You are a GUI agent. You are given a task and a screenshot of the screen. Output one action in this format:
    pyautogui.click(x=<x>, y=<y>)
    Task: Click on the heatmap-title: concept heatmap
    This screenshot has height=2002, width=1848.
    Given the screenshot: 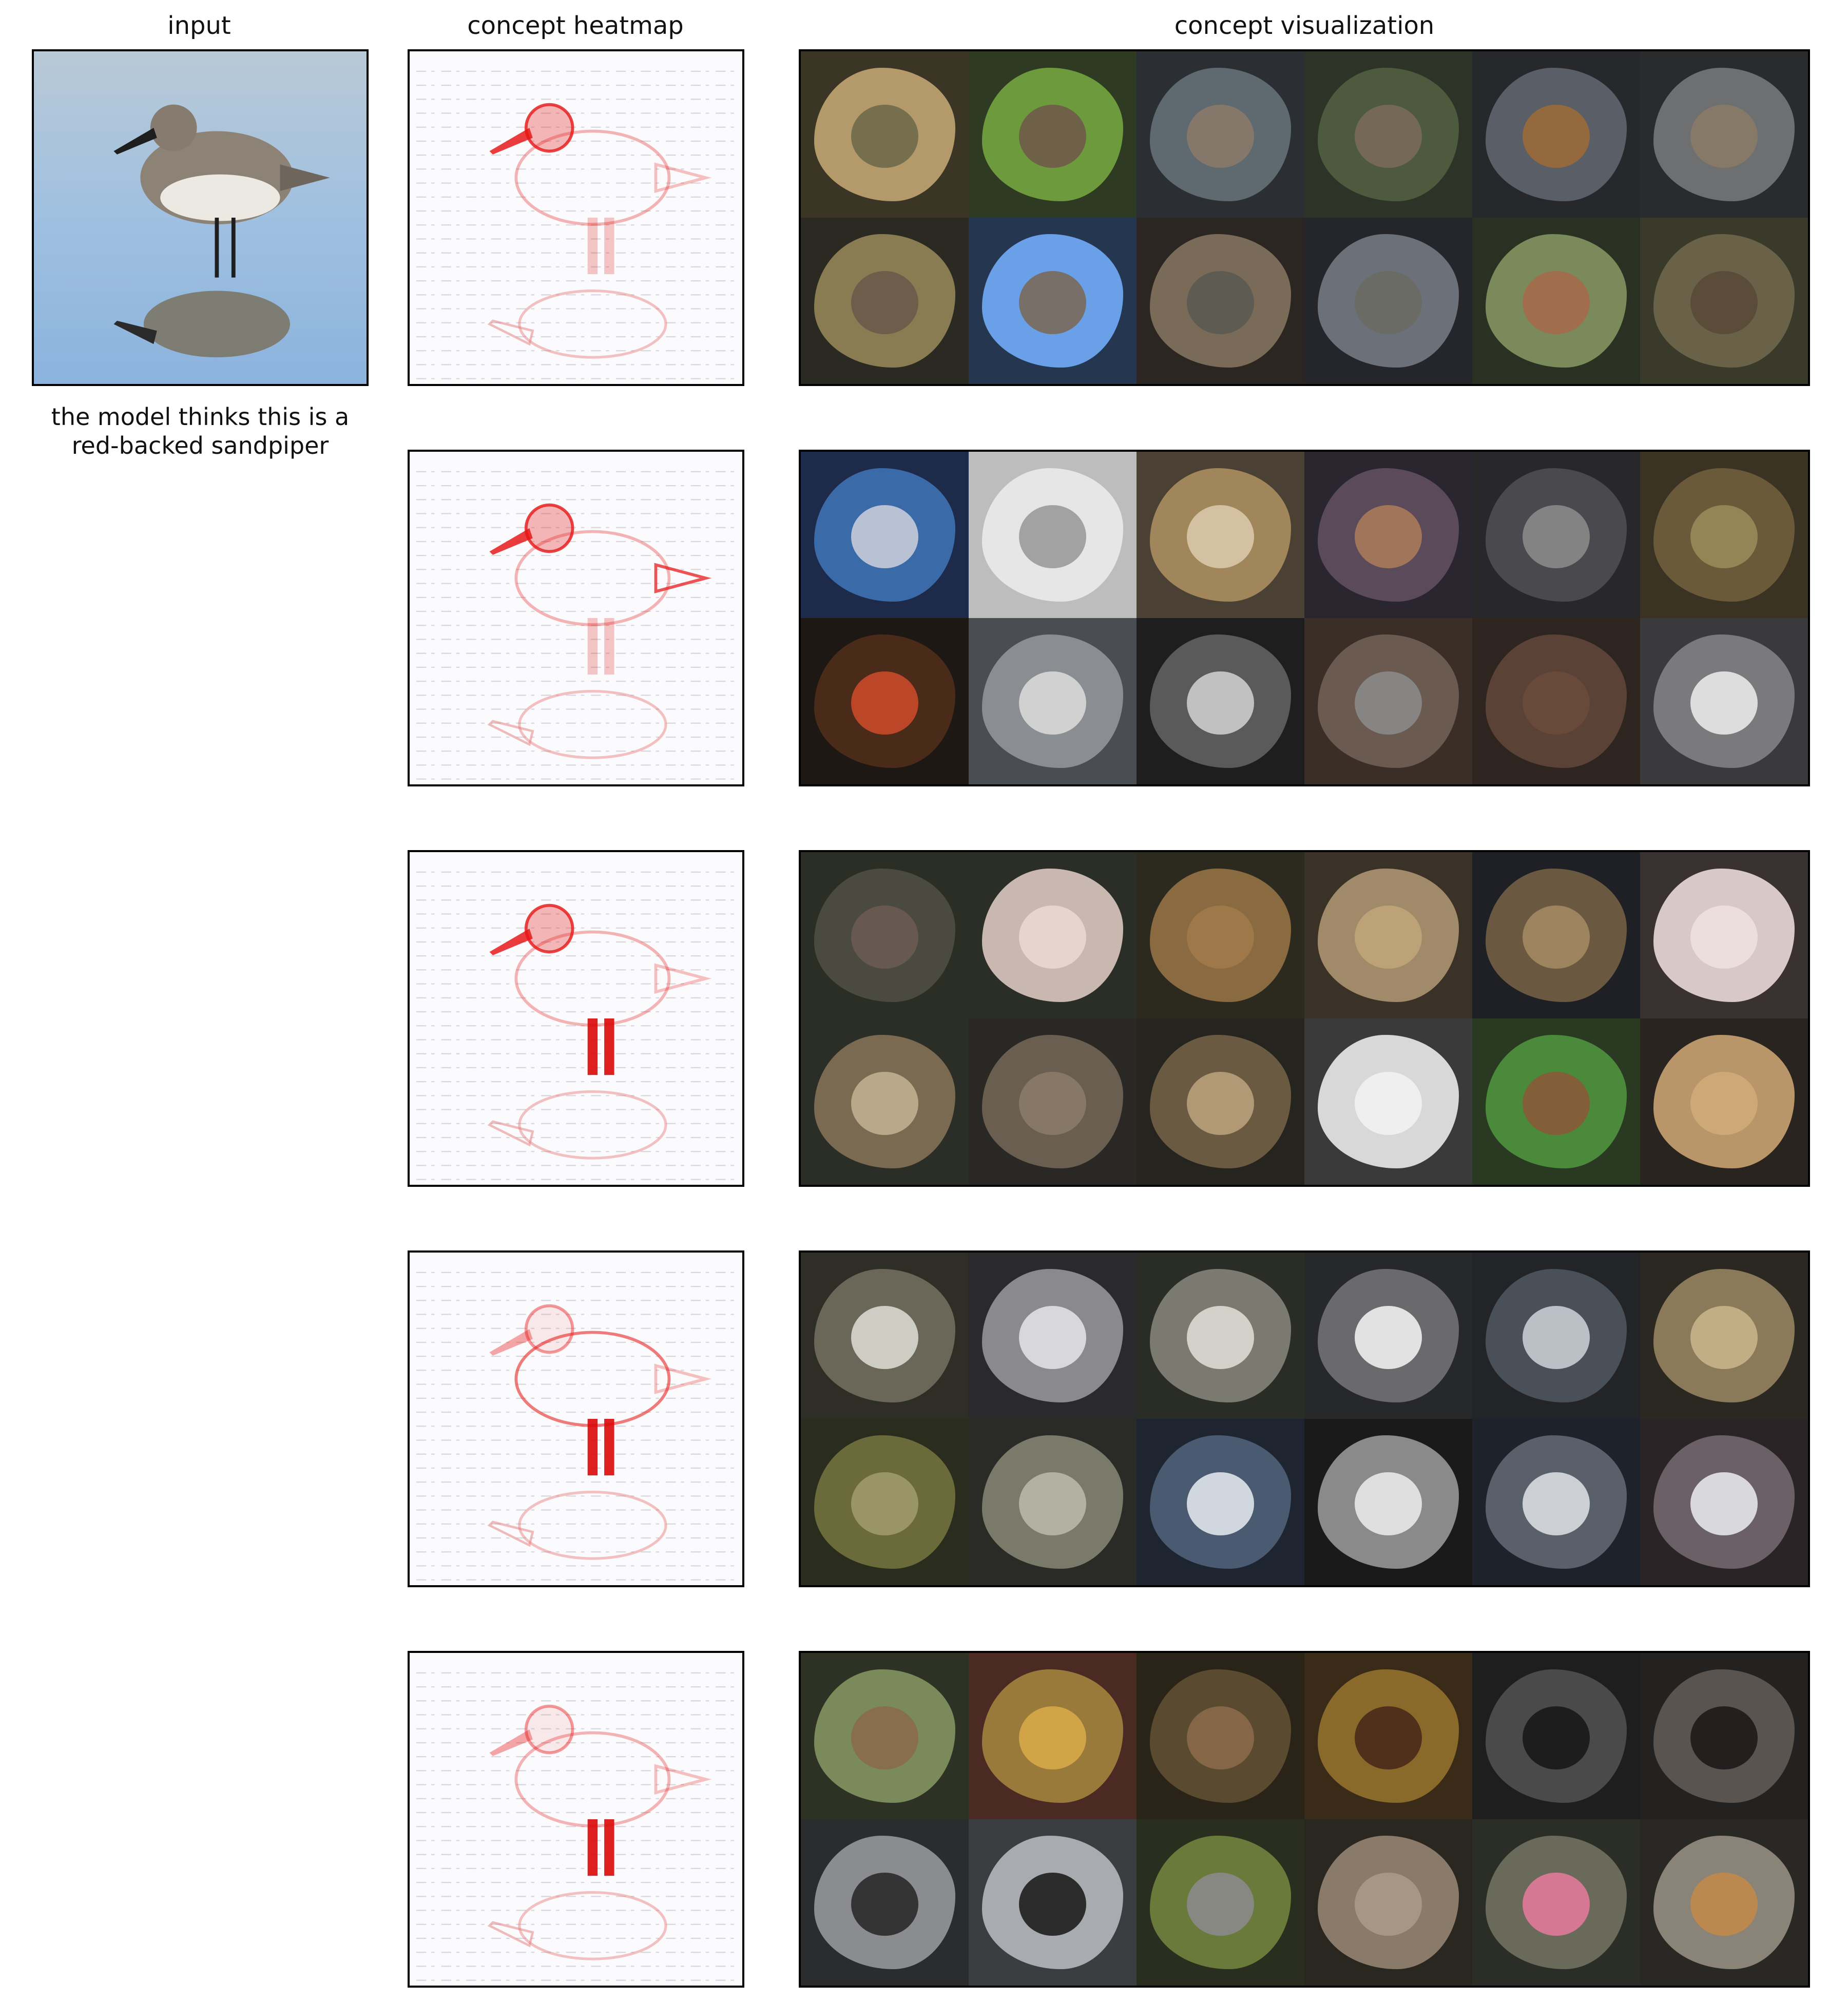 What is the action you would take?
    pyautogui.click(x=575, y=25)
    